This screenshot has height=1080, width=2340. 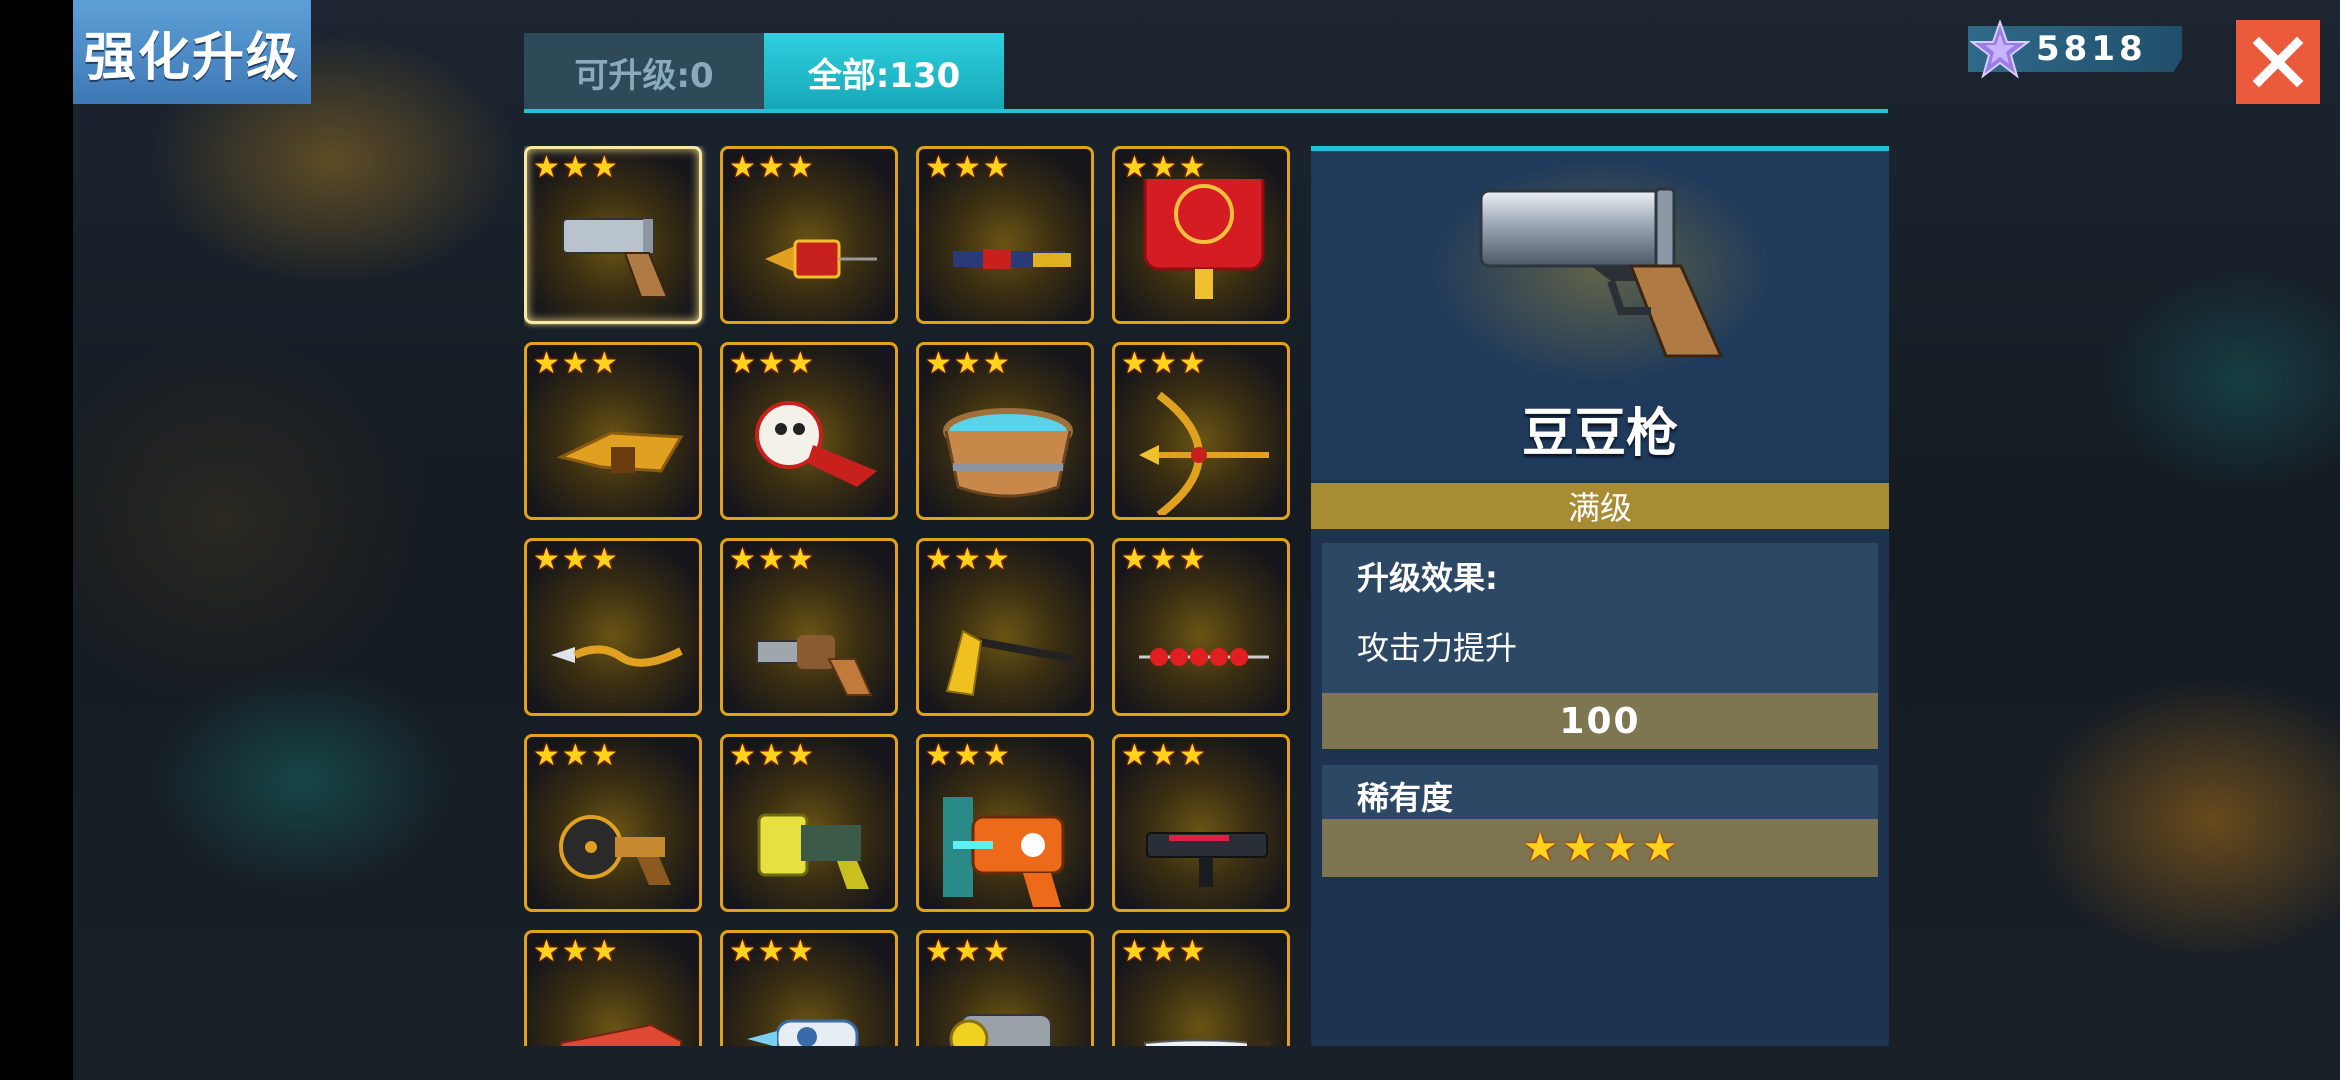 What do you see at coordinates (1009, 663) in the screenshot?
I see `golden-axe-icon` at bounding box center [1009, 663].